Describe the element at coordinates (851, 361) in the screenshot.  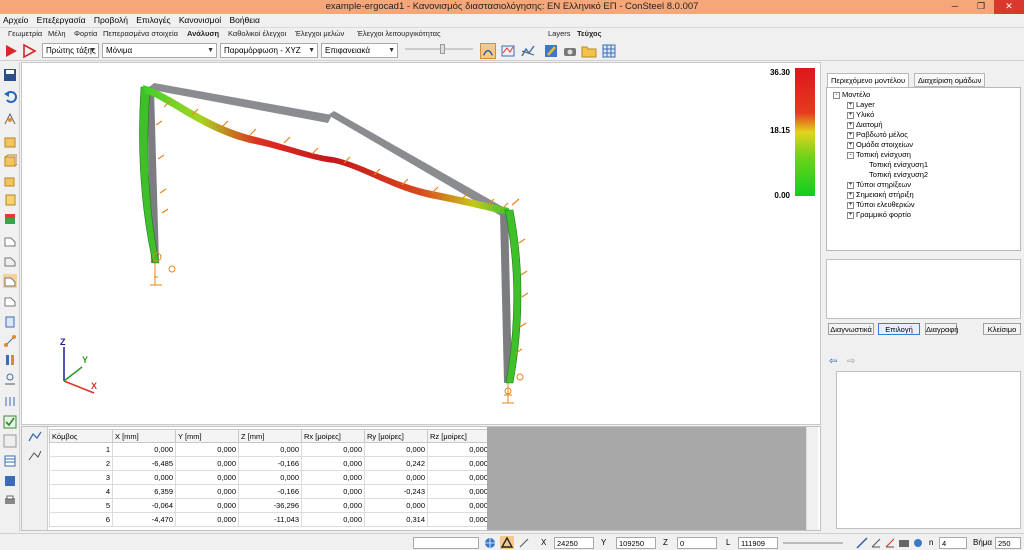
I see `forward-arrow-icon: ⇨` at that location.